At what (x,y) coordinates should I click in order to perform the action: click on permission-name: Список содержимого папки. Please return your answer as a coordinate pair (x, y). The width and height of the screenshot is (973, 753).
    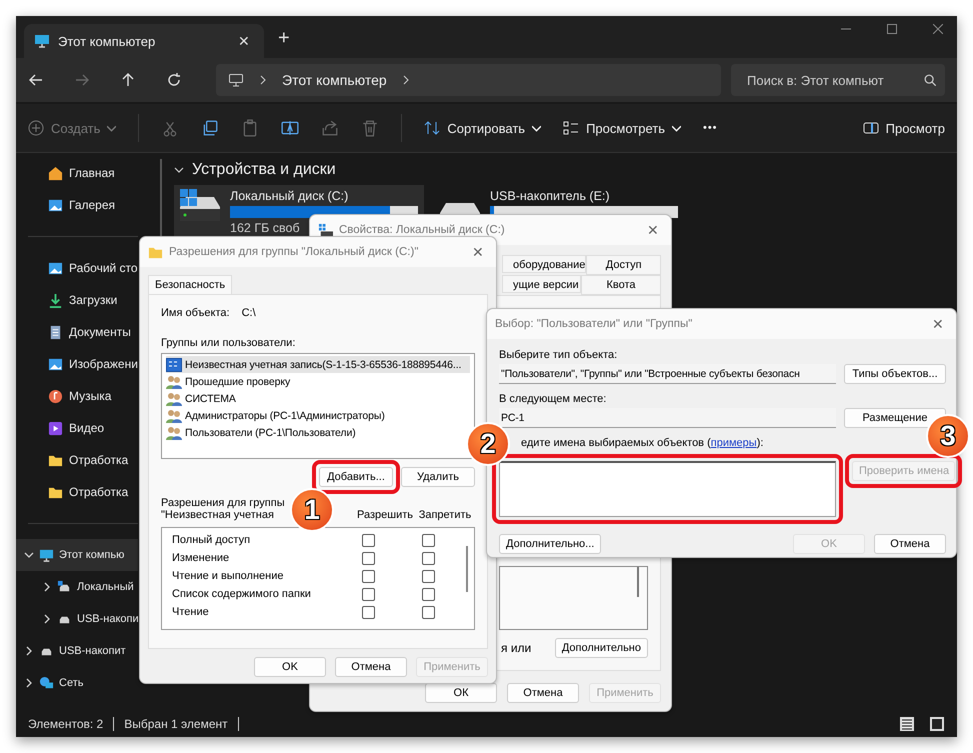
    Looking at the image, I should click on (242, 594).